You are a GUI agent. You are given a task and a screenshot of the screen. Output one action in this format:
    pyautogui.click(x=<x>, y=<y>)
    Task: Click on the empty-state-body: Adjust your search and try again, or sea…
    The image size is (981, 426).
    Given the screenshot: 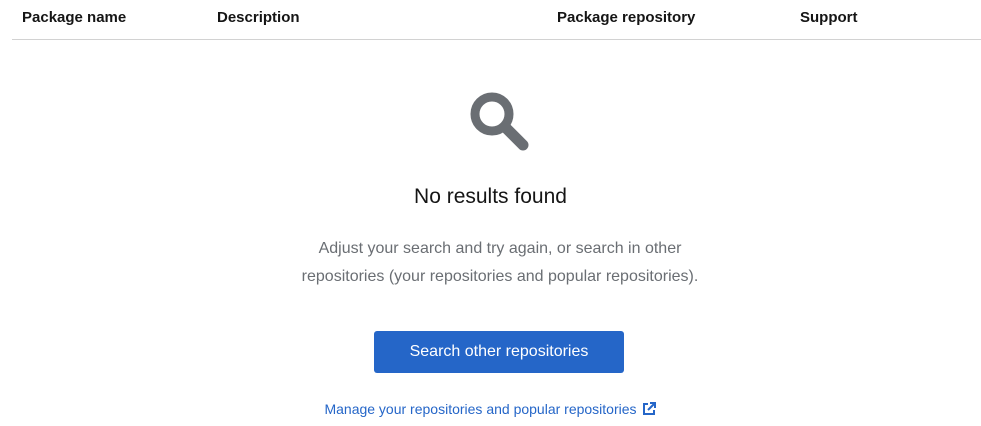 What is the action you would take?
    pyautogui.click(x=500, y=263)
    